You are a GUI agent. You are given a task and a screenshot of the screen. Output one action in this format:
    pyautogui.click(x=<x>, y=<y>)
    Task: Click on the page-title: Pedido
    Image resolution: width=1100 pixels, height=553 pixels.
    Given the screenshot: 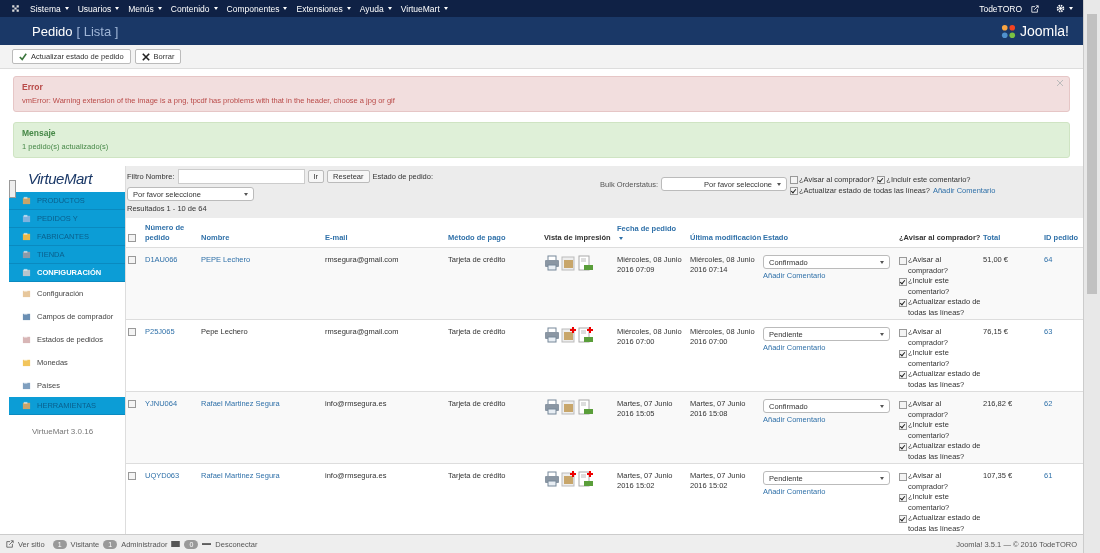 What is the action you would take?
    pyautogui.click(x=52, y=31)
    